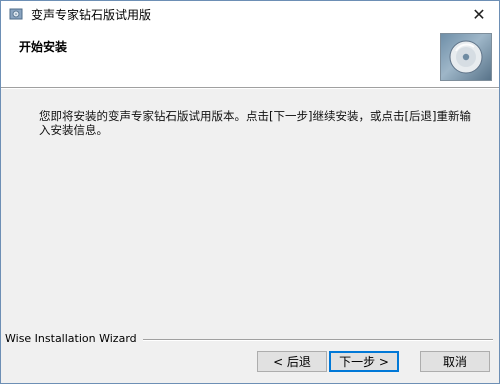  What do you see at coordinates (250, 14) in the screenshot?
I see `title-bar: 变声专家钻石版试用版 ✕` at bounding box center [250, 14].